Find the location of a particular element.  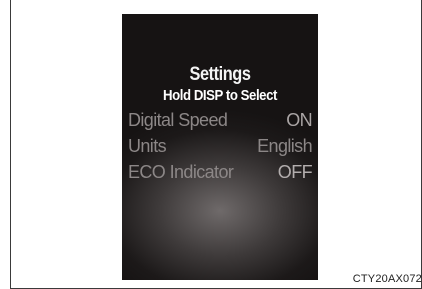

setting-value: OFF is located at coordinates (295, 172).